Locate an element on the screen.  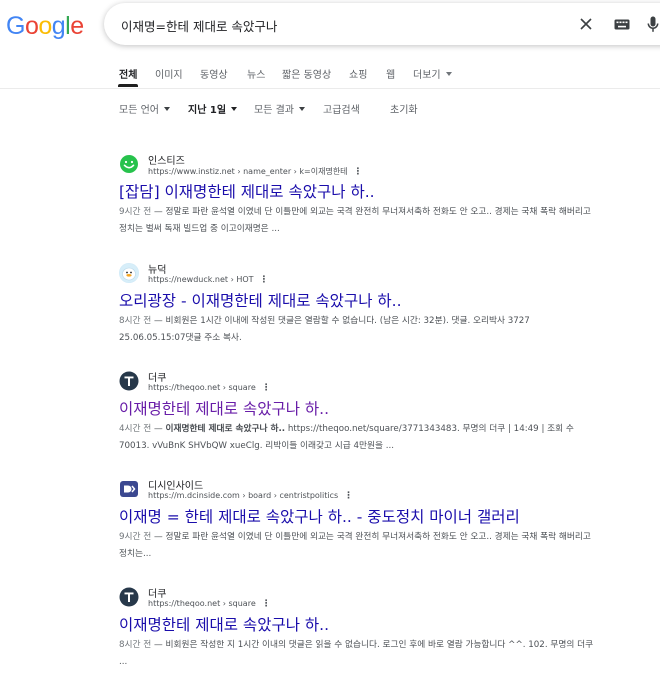
result-title: 이재명 = 한테 제대로 속았구나 하.. - 중도정치 마이너 갤러리 is located at coordinates (319, 516).